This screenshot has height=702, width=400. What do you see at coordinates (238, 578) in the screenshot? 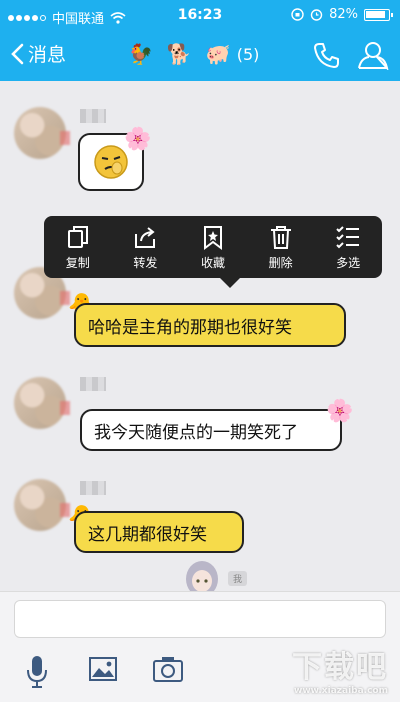
I see `my-nick: 我` at bounding box center [238, 578].